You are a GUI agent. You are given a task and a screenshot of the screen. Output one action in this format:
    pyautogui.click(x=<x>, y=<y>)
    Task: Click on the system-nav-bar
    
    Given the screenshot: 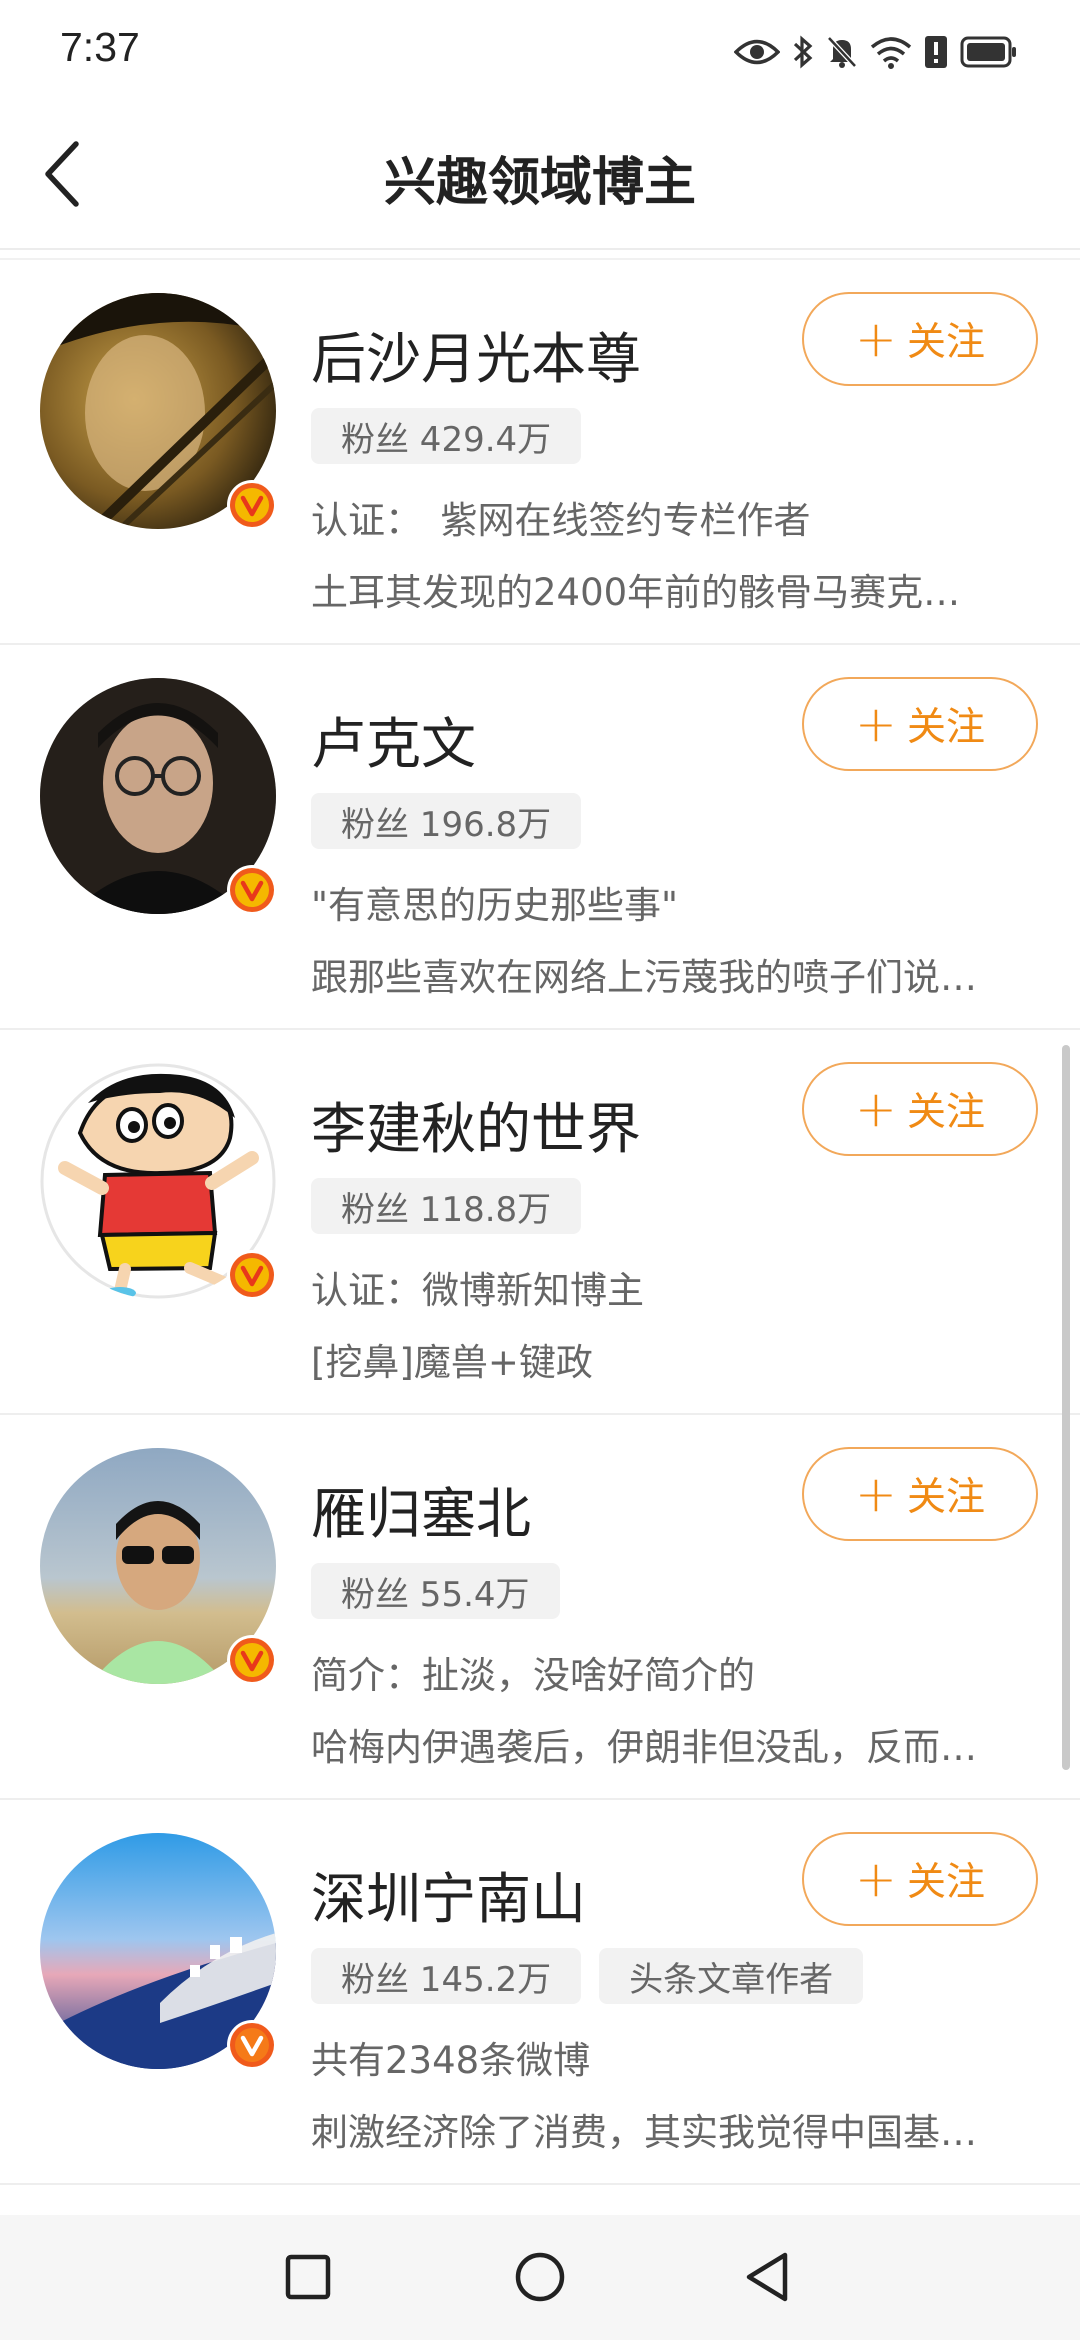 What is the action you would take?
    pyautogui.click(x=540, y=2277)
    